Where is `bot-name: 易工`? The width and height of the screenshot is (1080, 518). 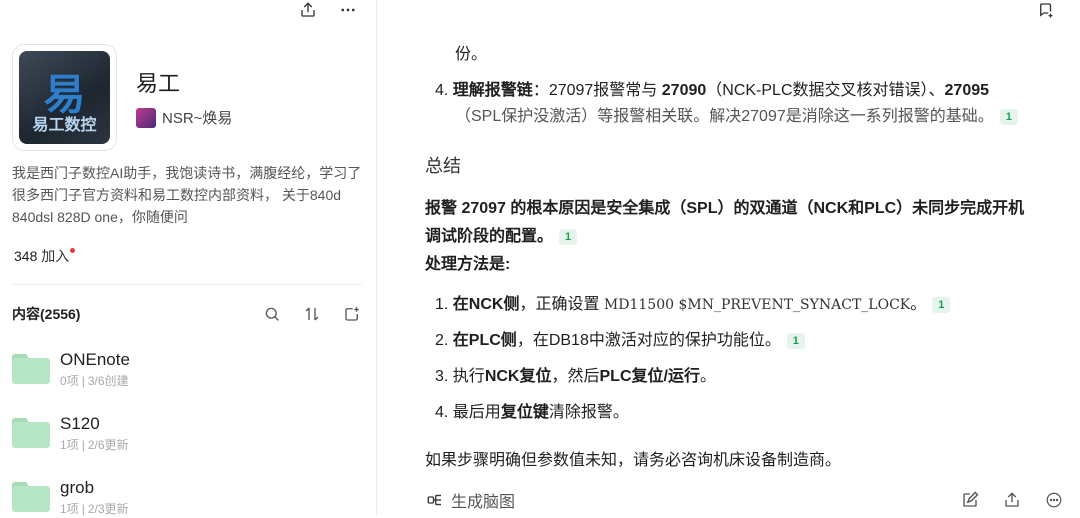 bot-name: 易工 is located at coordinates (158, 83).